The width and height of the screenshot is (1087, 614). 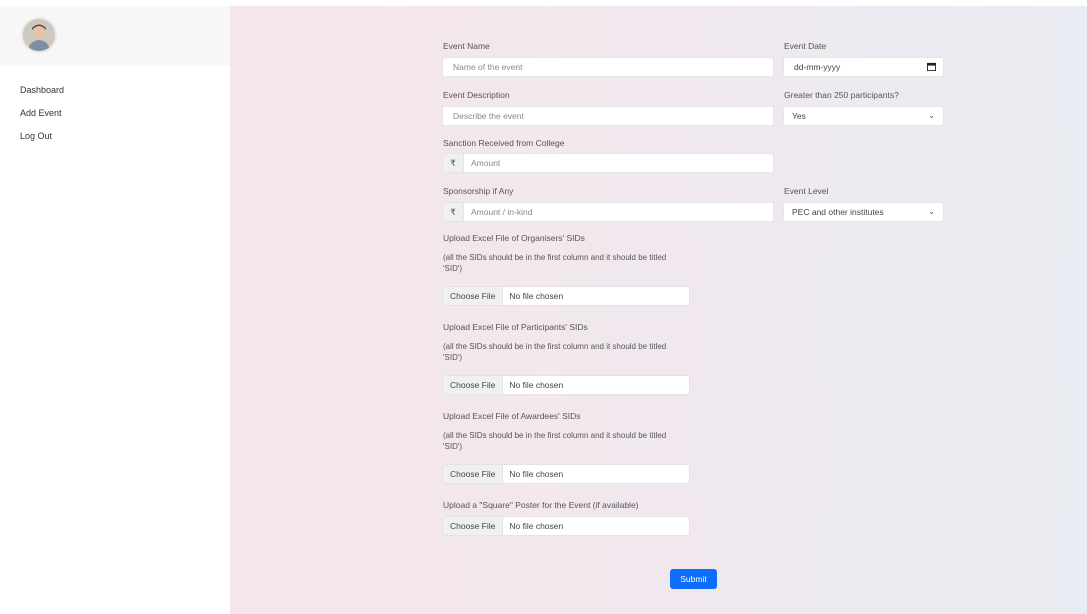 I want to click on profile-header, so click(x=115, y=36).